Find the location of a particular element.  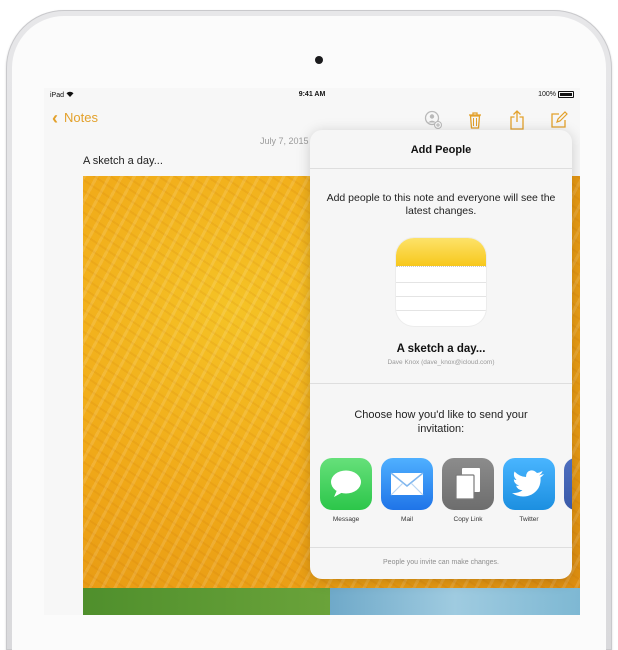

note-date: July 7, 2015 is located at coordinates (284, 141).